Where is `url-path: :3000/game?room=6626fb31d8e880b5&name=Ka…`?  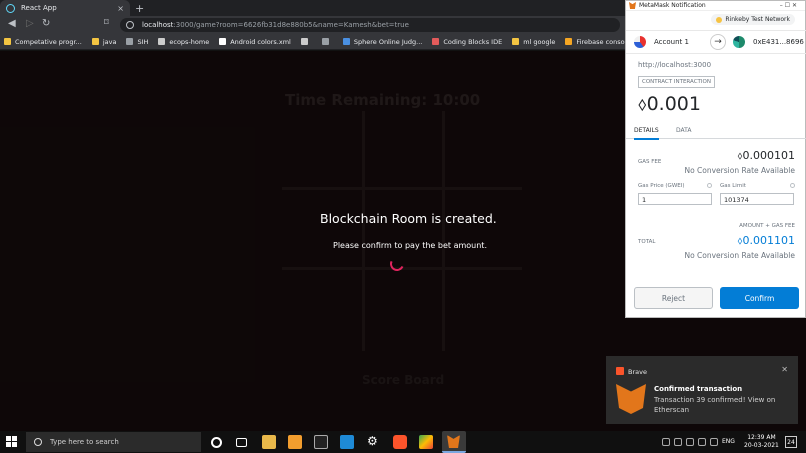 url-path: :3000/game?room=6626fb31d8e880b5&name=Ka… is located at coordinates (291, 25).